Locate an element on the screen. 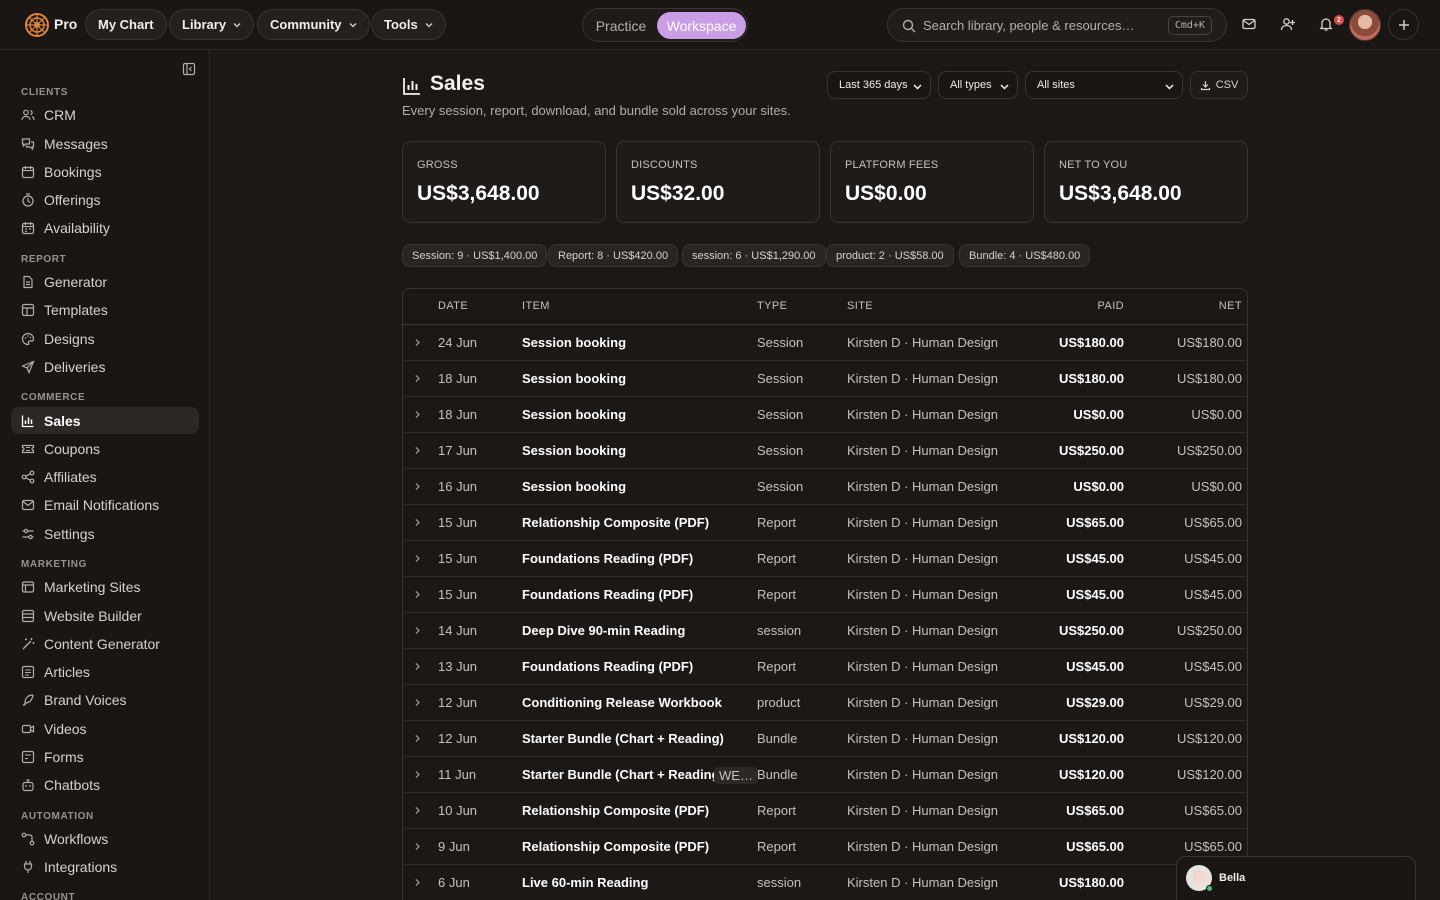  avatar is located at coordinates (1365, 25).